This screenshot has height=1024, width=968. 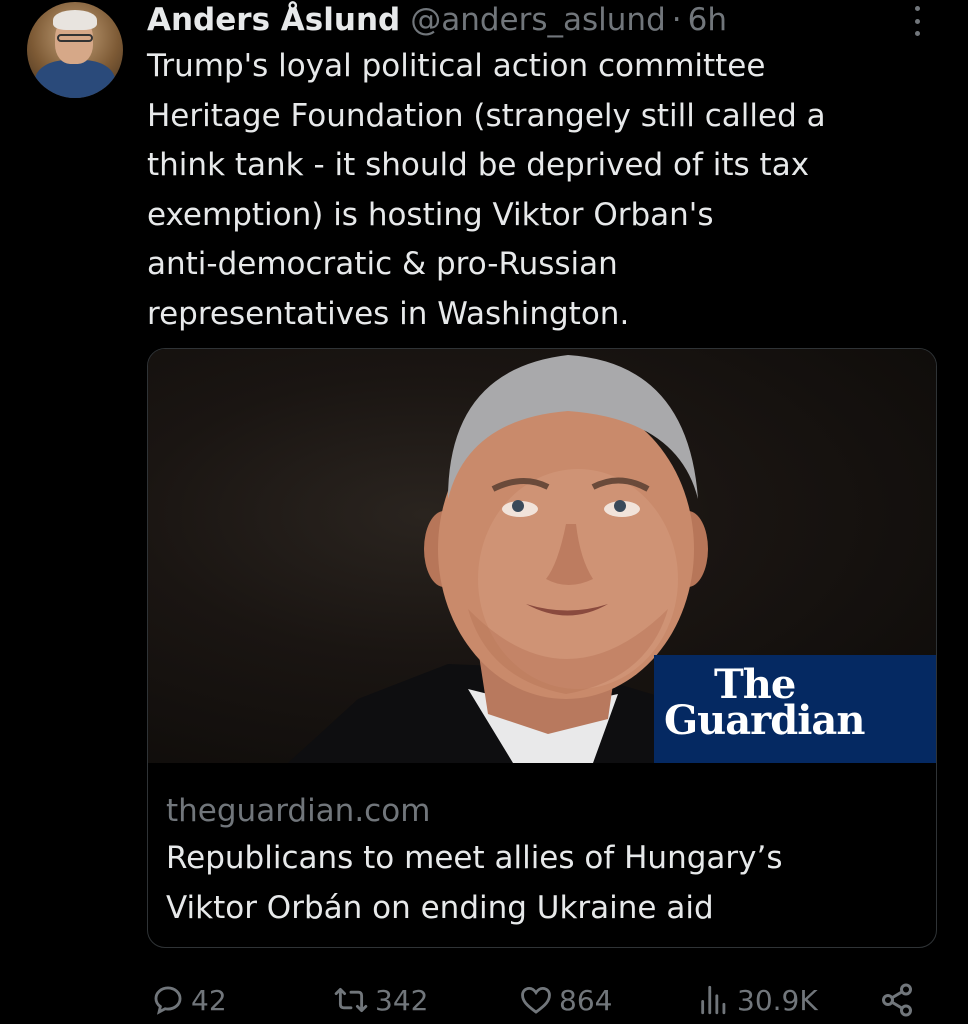 I want to click on guardian-logo-line2: Guardian, so click(x=764, y=720).